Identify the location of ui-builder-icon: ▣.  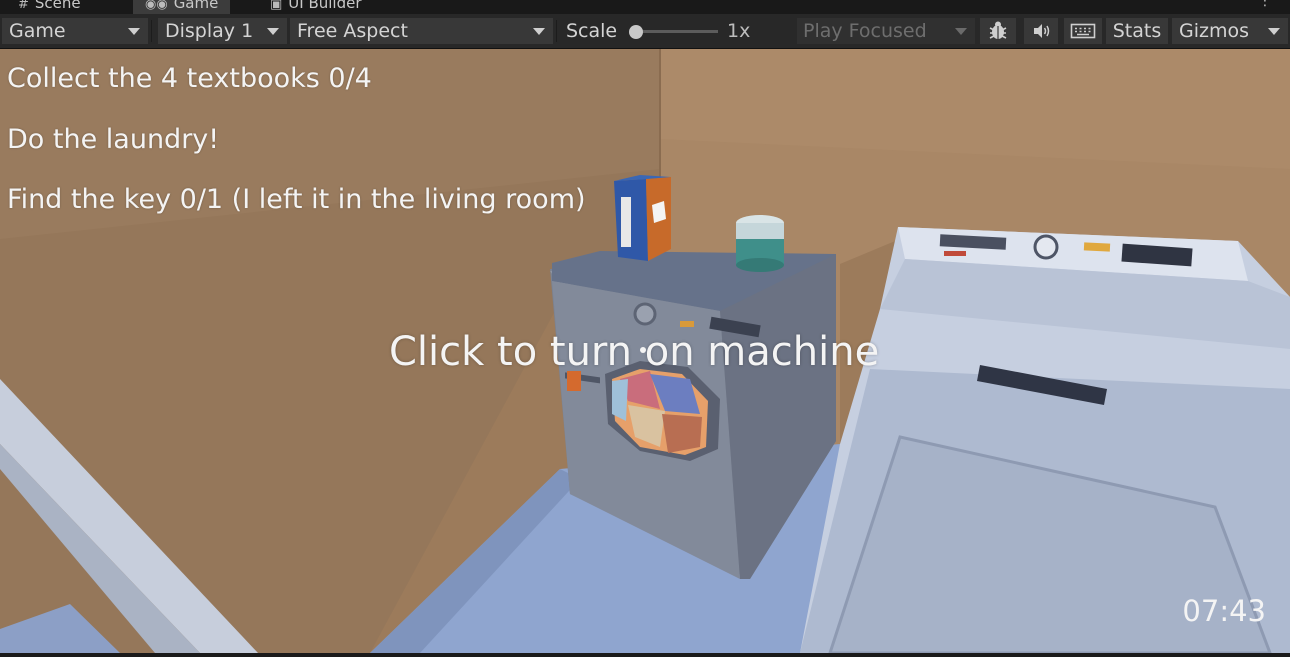
(276, 6).